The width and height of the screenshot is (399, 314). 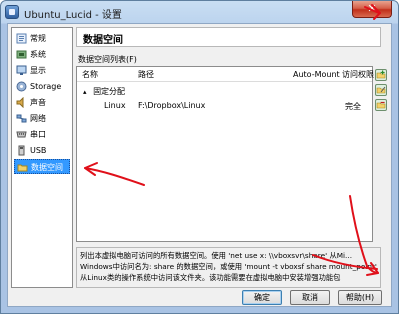 I want to click on sidebar-item-network: 网络, so click(x=42, y=118).